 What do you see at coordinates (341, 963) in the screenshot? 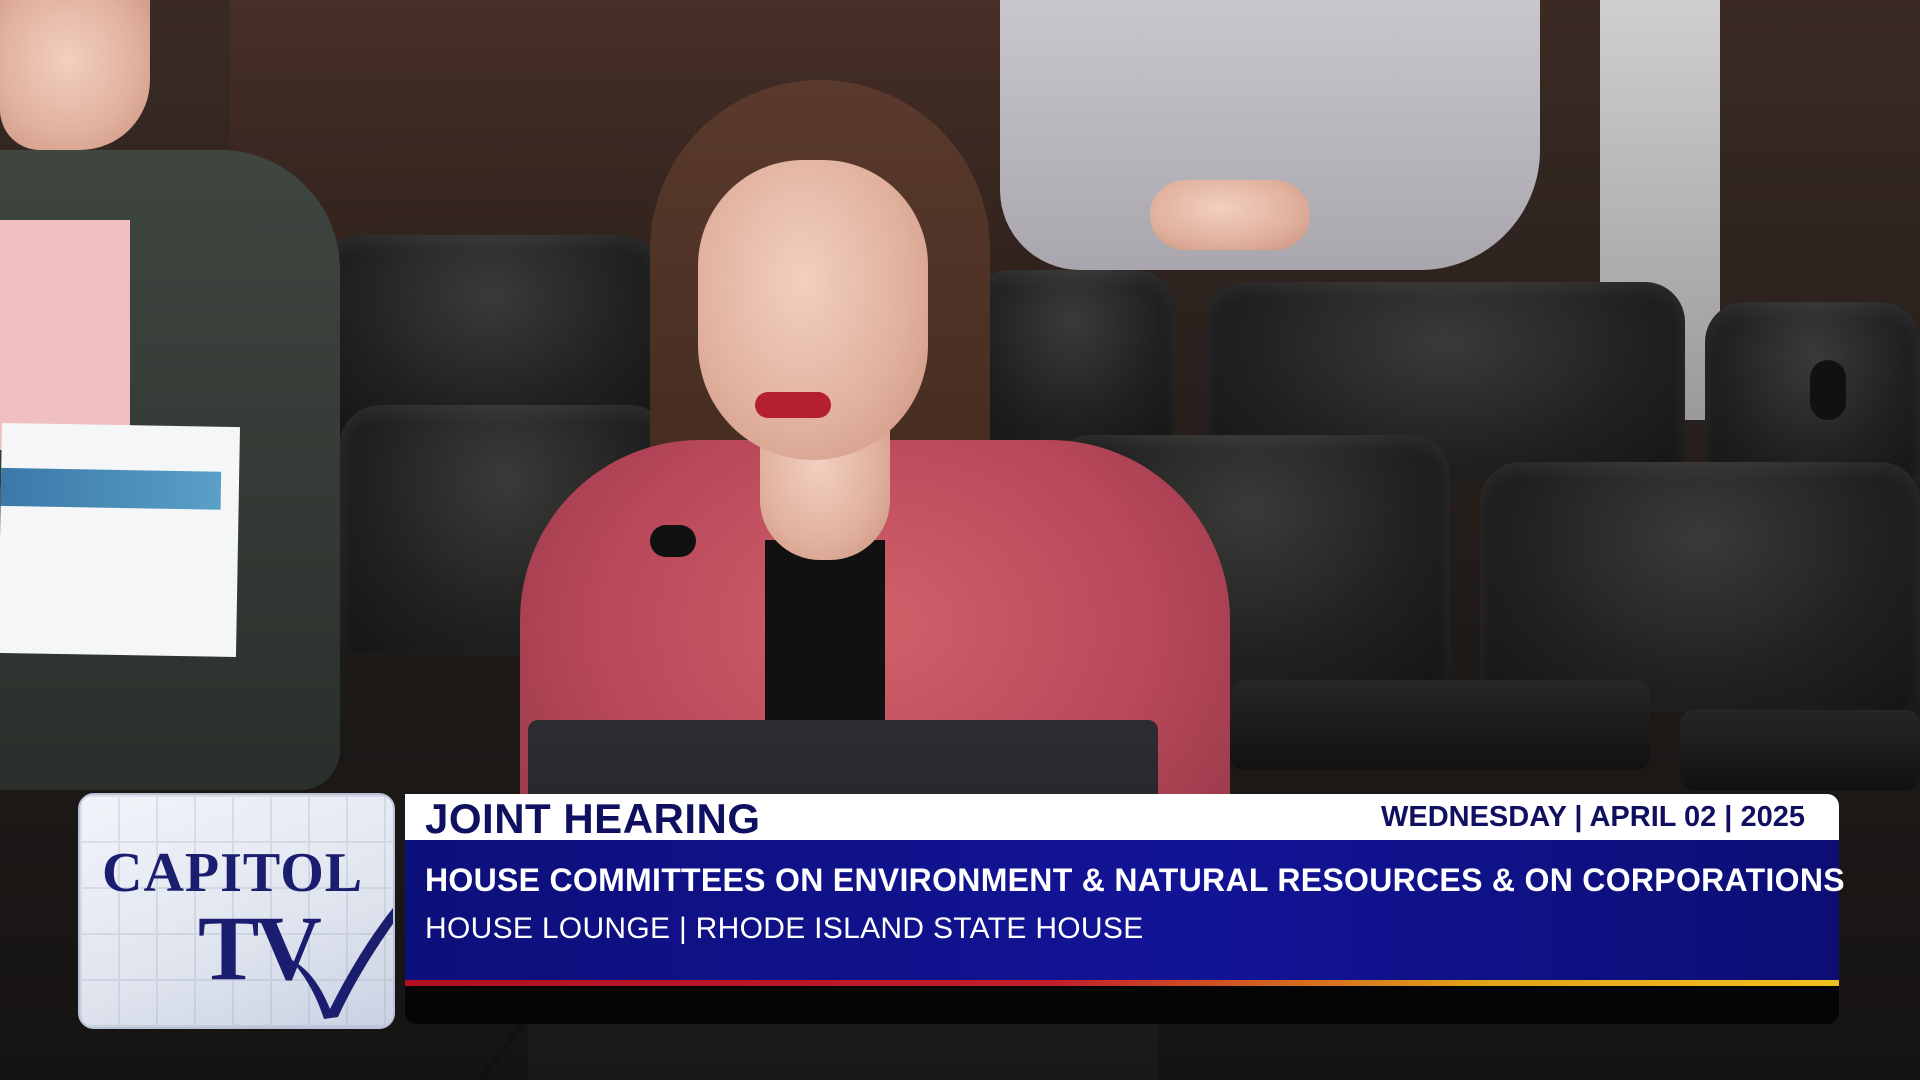
I see `checkmark-icon` at bounding box center [341, 963].